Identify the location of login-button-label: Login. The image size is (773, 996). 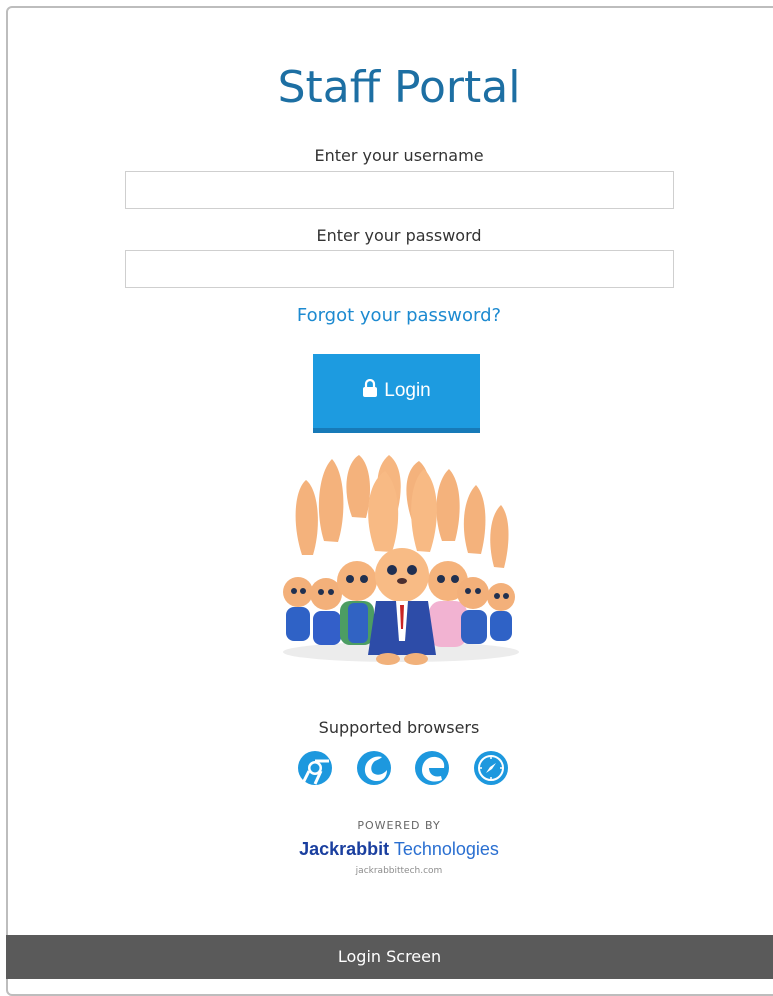
(407, 390).